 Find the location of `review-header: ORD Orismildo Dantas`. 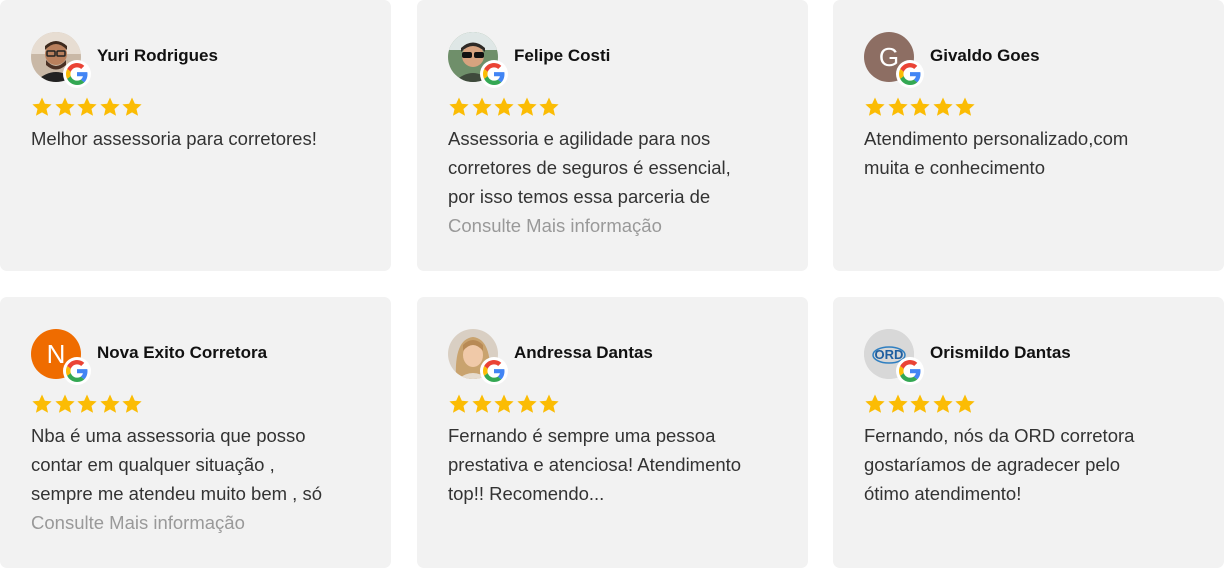

review-header: ORD Orismildo Dantas is located at coordinates (1032, 355).